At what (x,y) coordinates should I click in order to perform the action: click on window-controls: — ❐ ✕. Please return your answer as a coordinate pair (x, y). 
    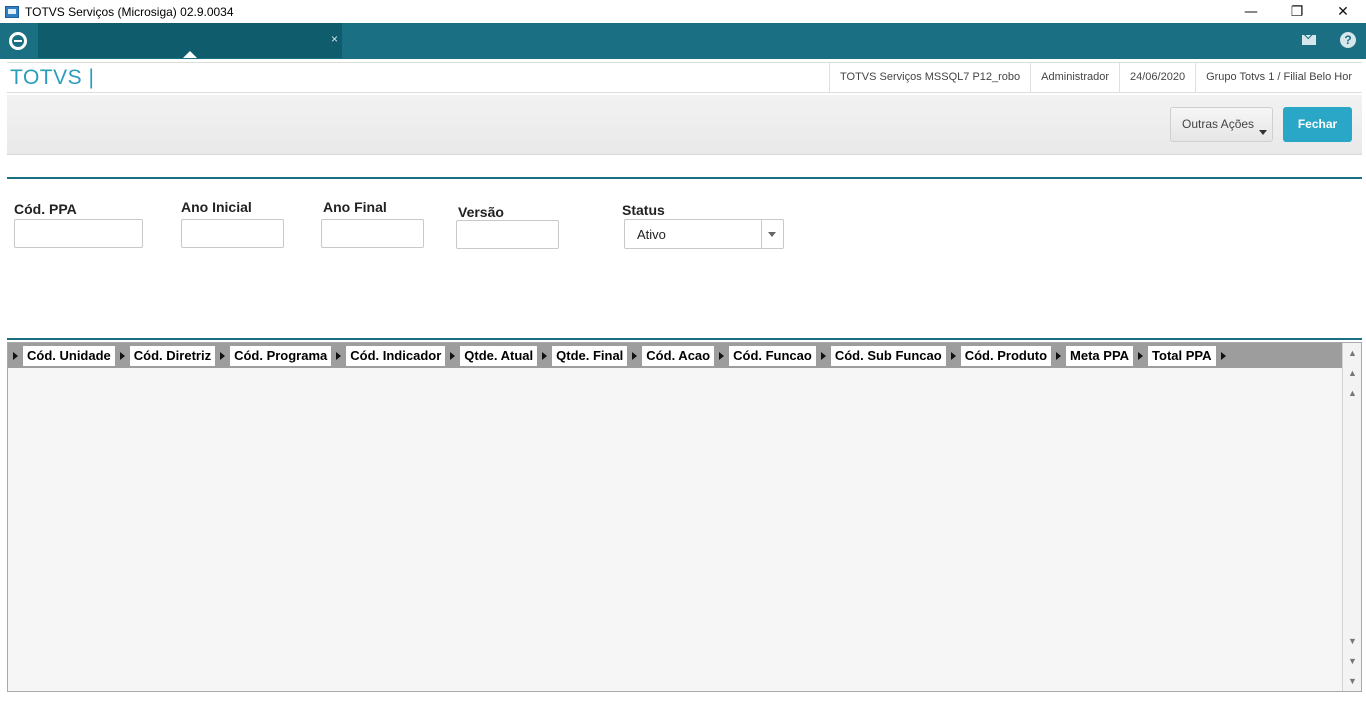
    Looking at the image, I should click on (1297, 11).